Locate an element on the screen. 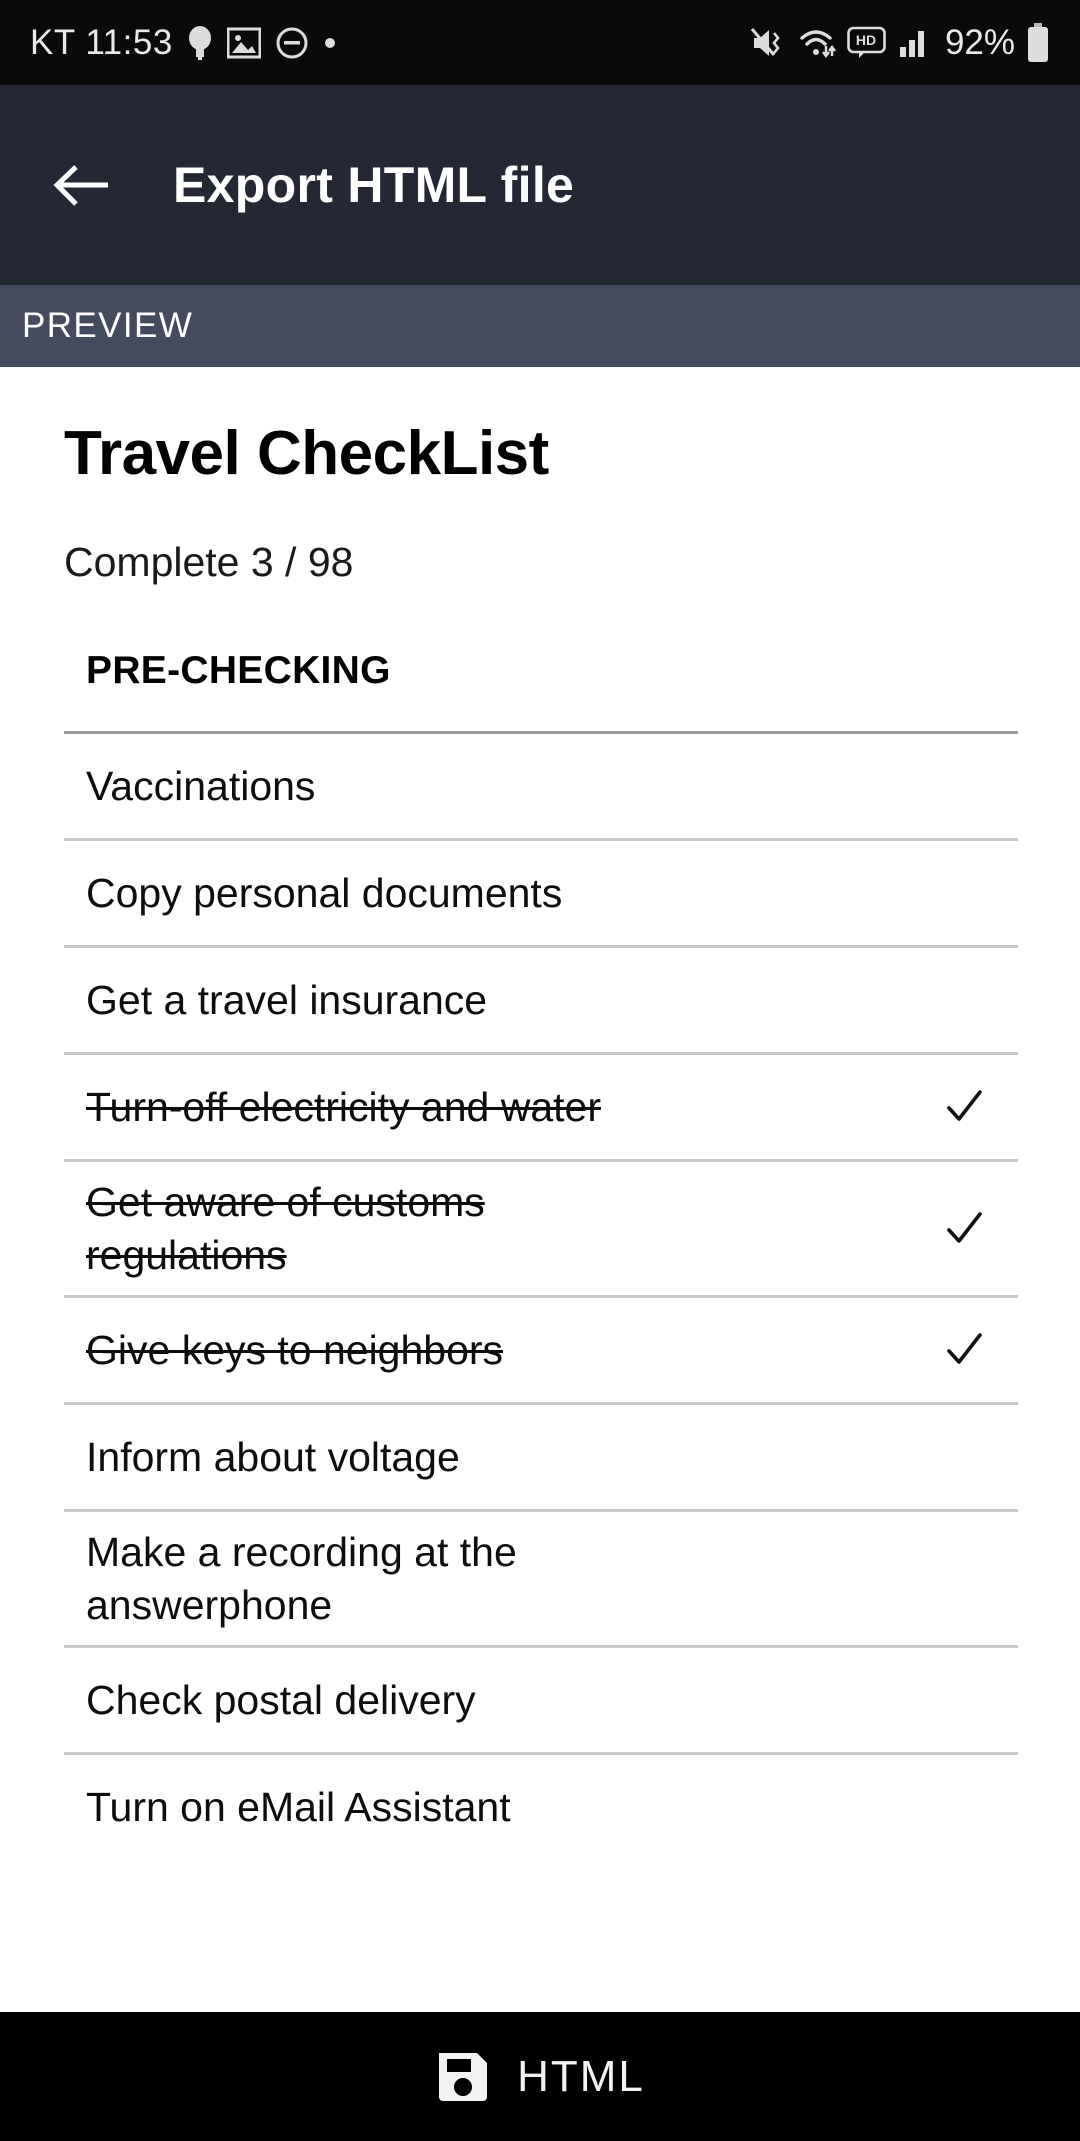 The height and width of the screenshot is (2141, 1080). app-bar: Export HTML file is located at coordinates (540, 185).